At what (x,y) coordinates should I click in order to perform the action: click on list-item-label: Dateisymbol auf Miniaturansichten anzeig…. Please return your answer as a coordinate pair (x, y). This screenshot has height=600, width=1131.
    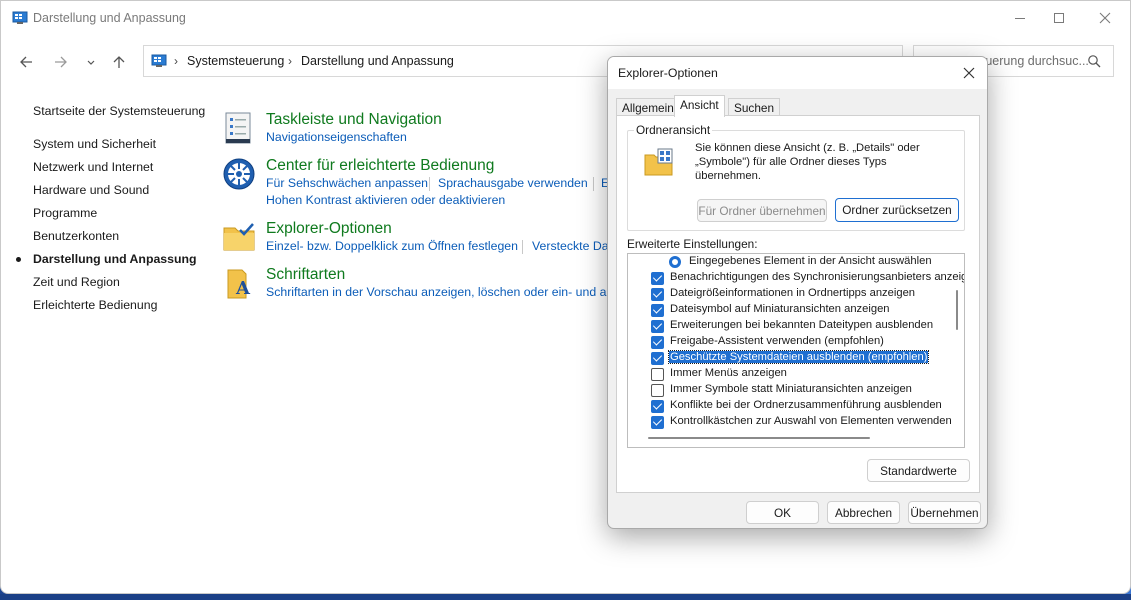
    Looking at the image, I should click on (780, 309).